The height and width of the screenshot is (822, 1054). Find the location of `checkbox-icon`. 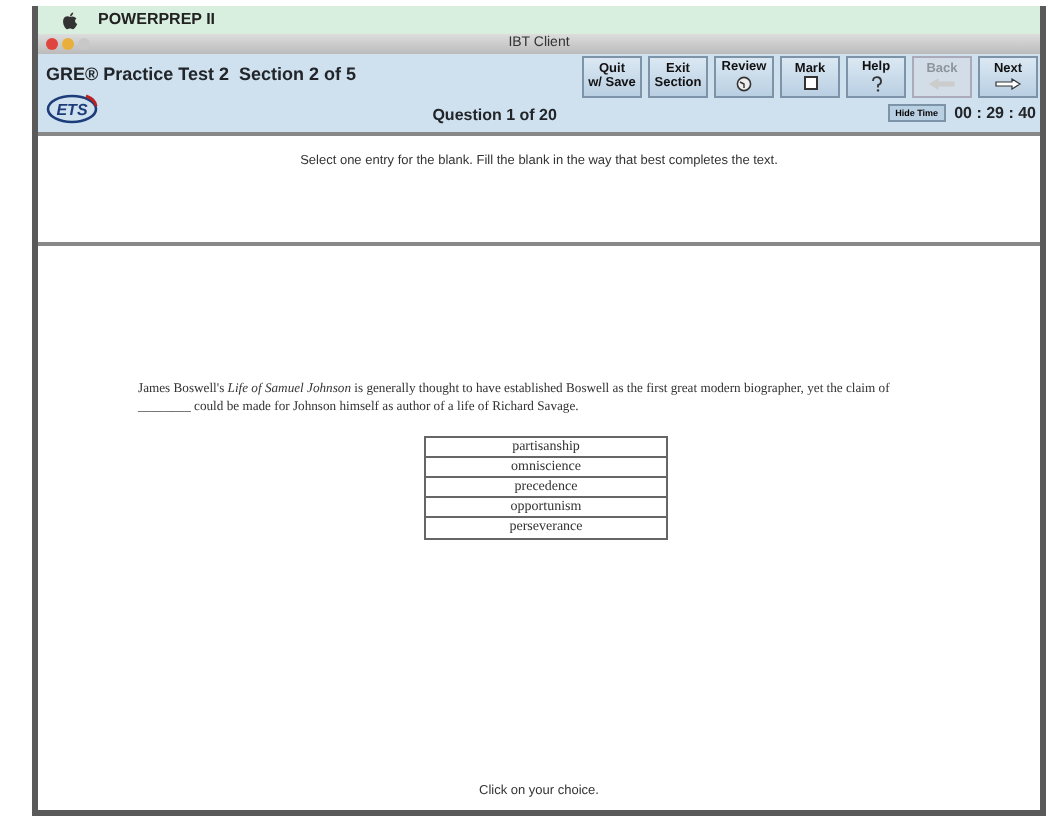

checkbox-icon is located at coordinates (810, 83).